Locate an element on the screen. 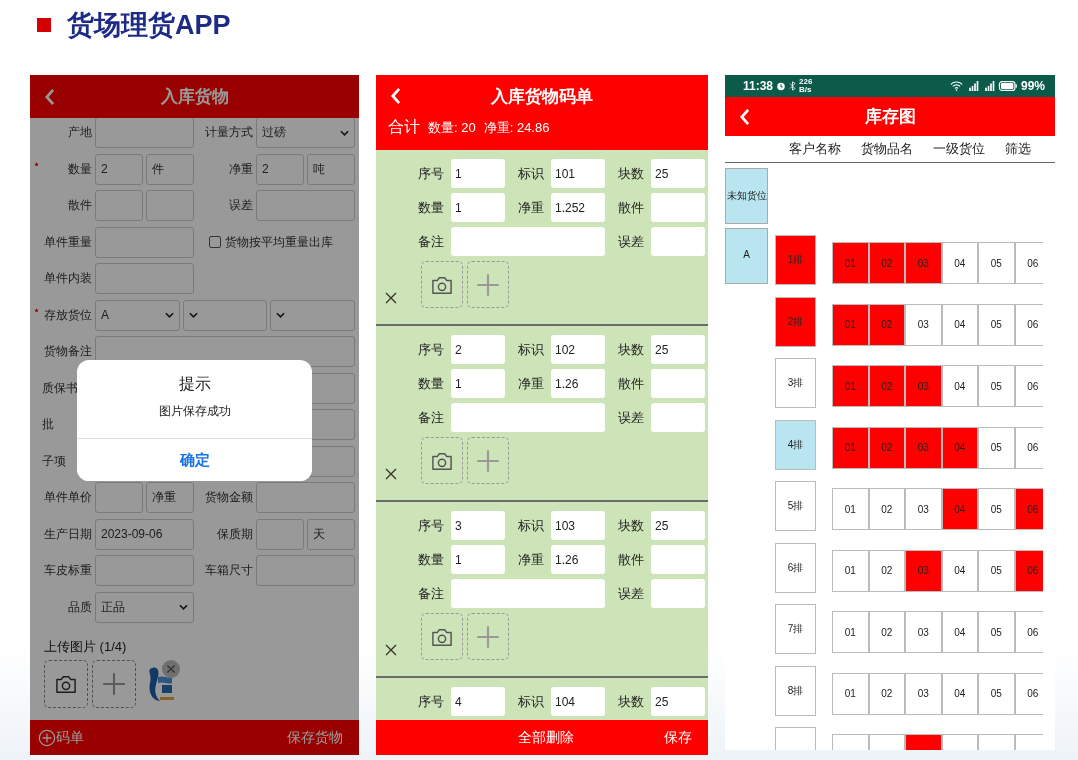 Image resolution: width=1078 pixels, height=760 pixels. checkbox is located at coordinates (215, 242).